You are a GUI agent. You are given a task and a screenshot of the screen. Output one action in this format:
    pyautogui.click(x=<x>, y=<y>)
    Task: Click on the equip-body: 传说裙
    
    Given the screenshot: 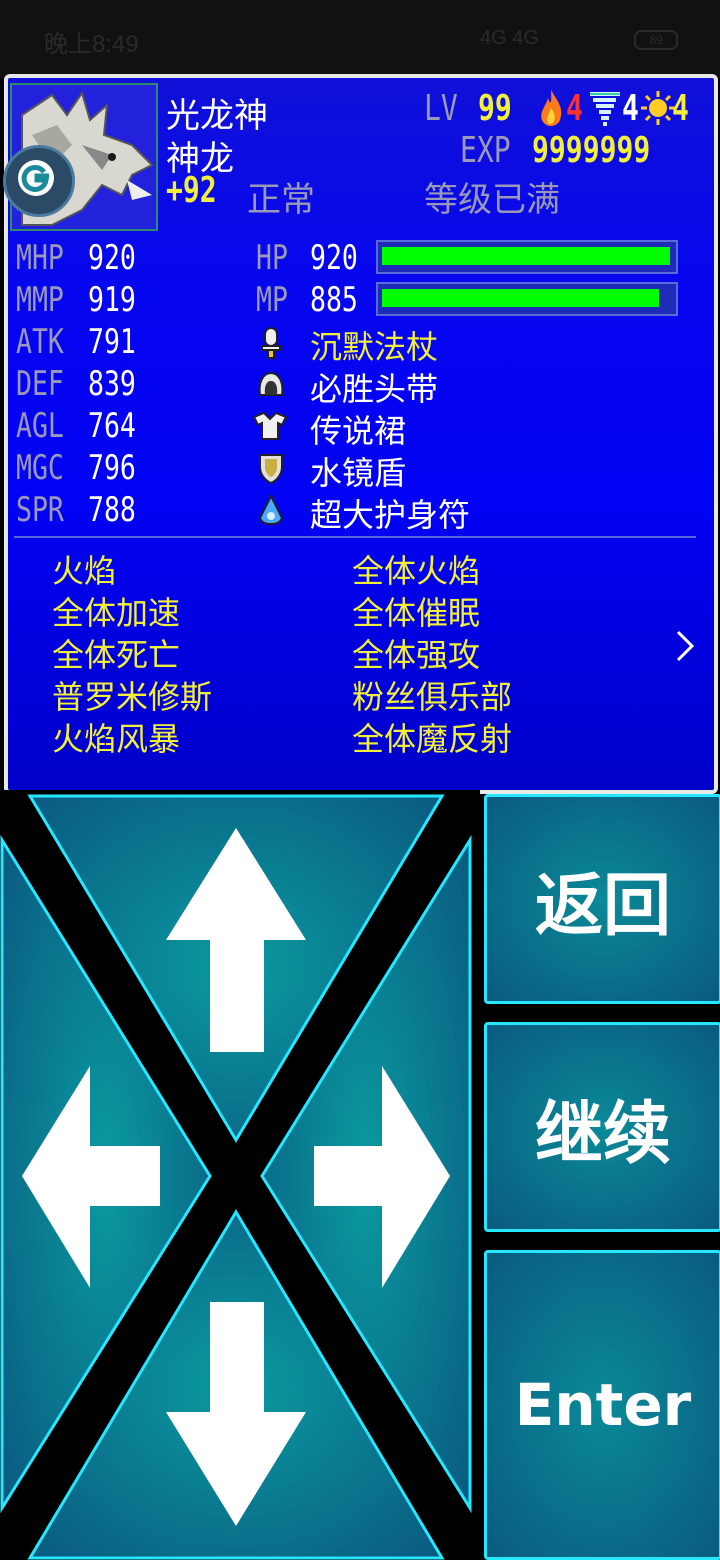 What is the action you would take?
    pyautogui.click(x=358, y=429)
    